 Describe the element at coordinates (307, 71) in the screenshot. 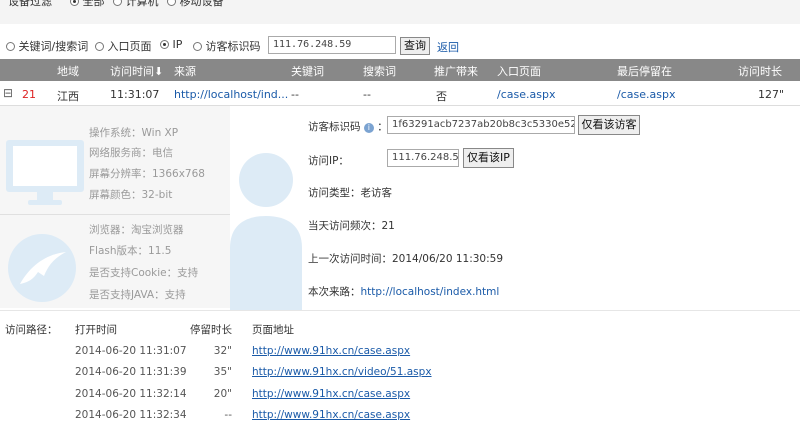

I see `col-keyword: 关键词` at that location.